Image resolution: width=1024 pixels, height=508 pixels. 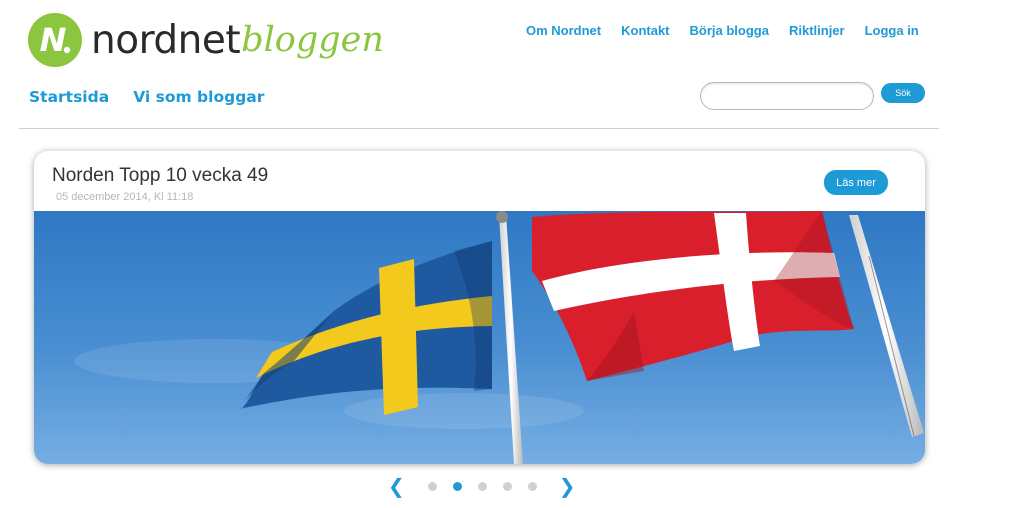 I want to click on main-navigation: Startsida Vi som bloggar, so click(x=146, y=97).